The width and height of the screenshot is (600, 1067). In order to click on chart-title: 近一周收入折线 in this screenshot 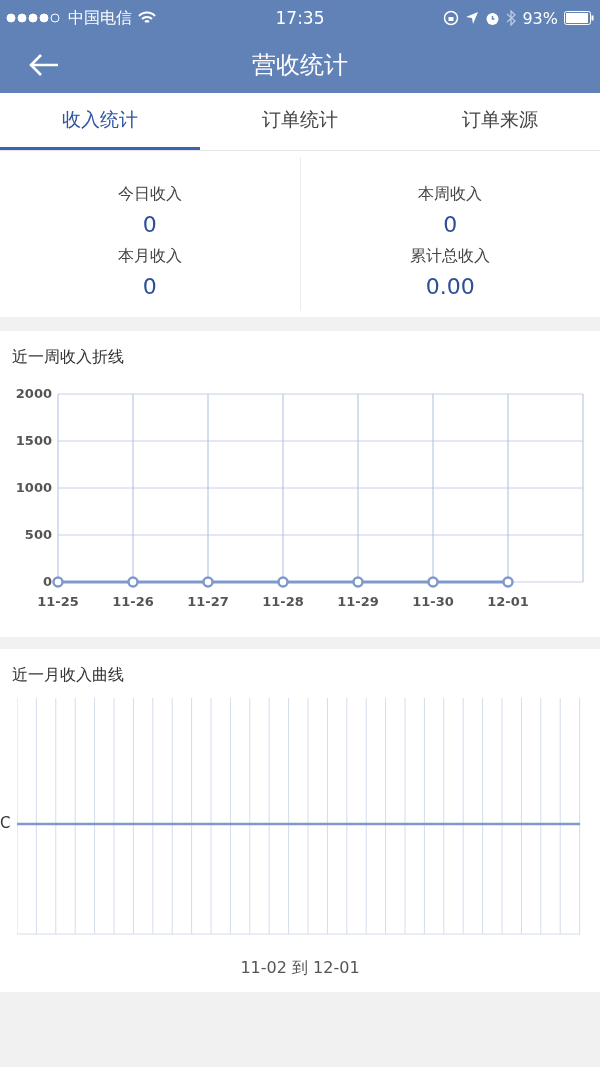, I will do `click(68, 357)`.